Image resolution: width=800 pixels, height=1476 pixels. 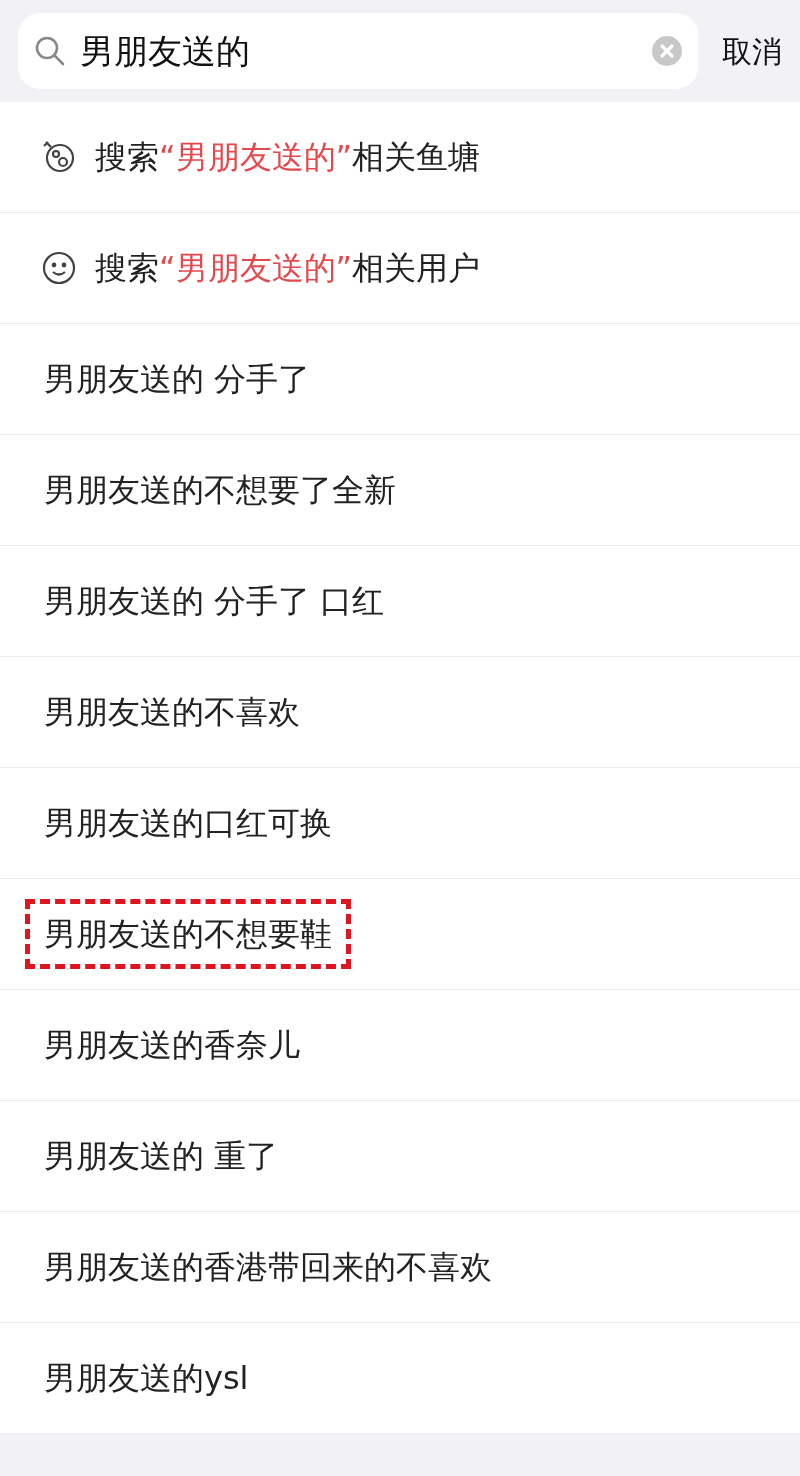 I want to click on search-suggestion: 男朋友送的不想要鞋, so click(x=188, y=934).